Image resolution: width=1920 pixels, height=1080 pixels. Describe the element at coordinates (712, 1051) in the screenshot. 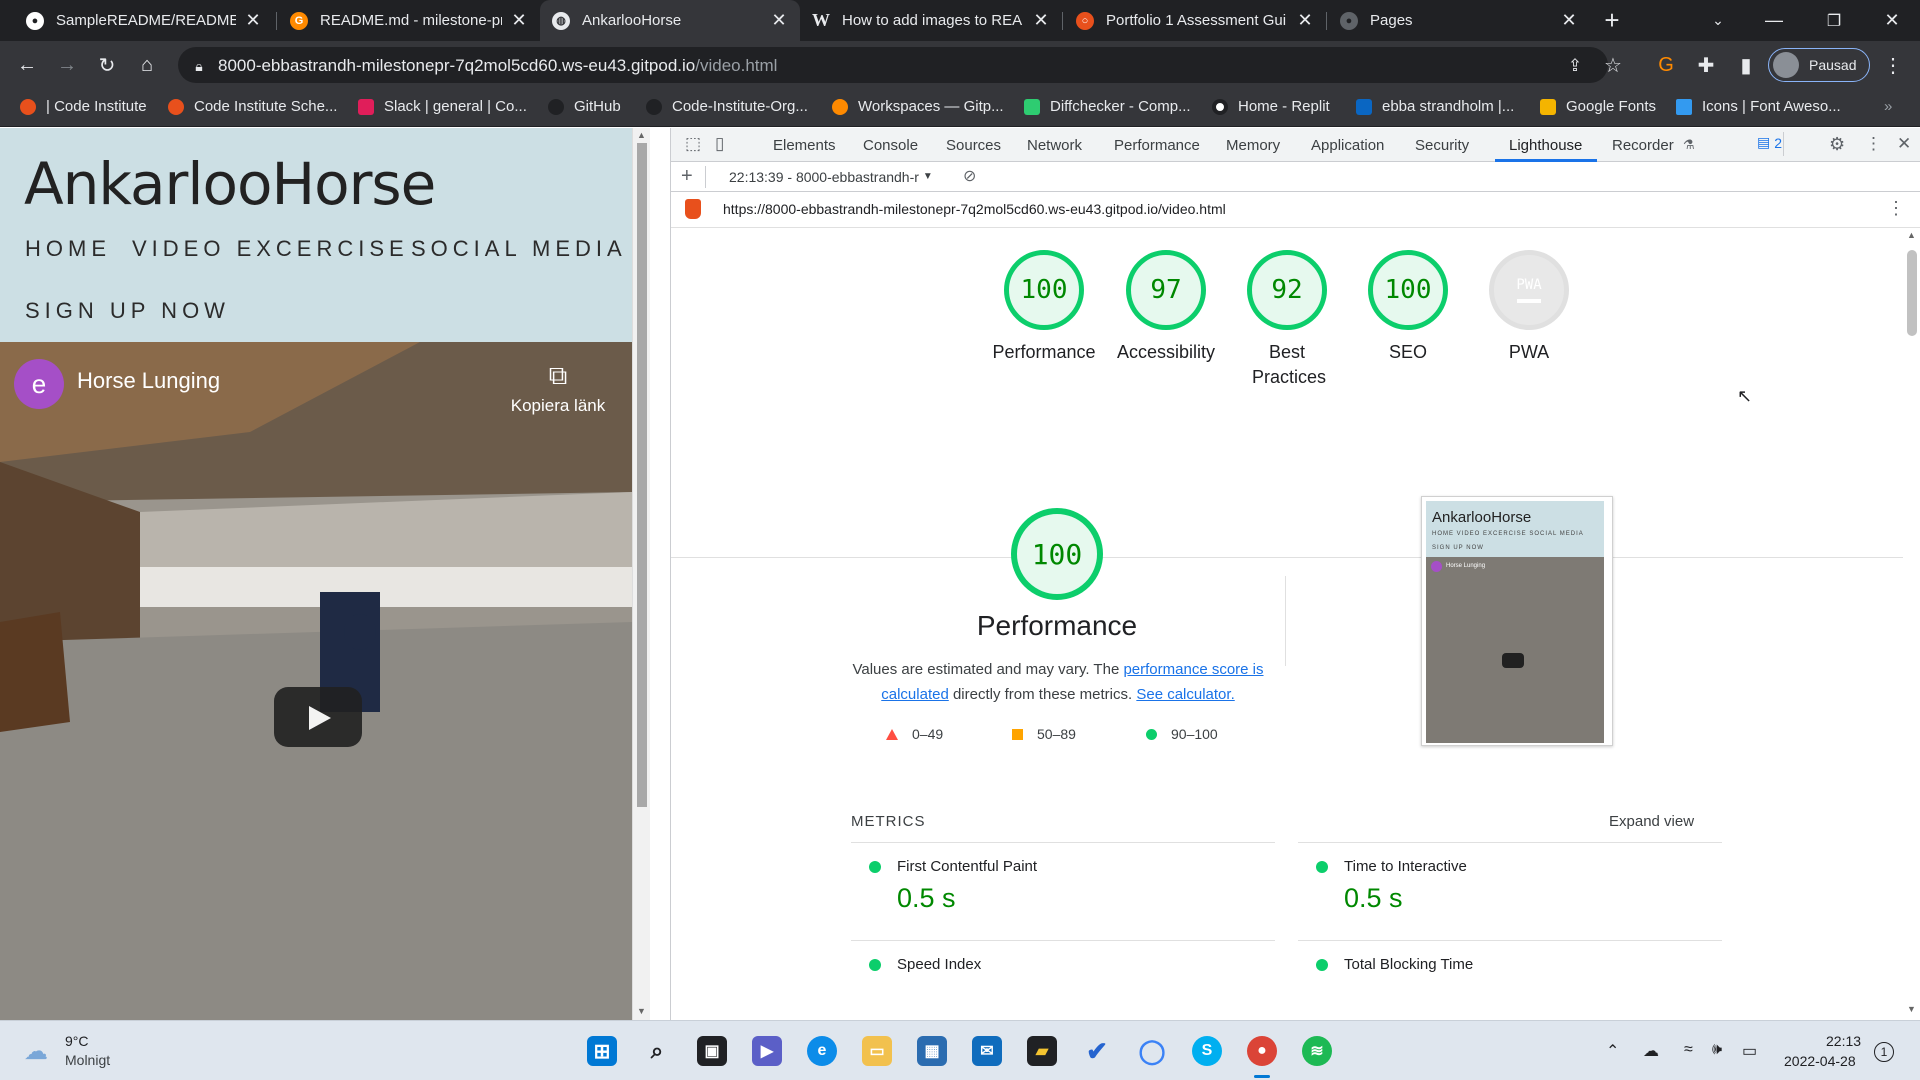

I see `task-view-icon: ▣` at that location.